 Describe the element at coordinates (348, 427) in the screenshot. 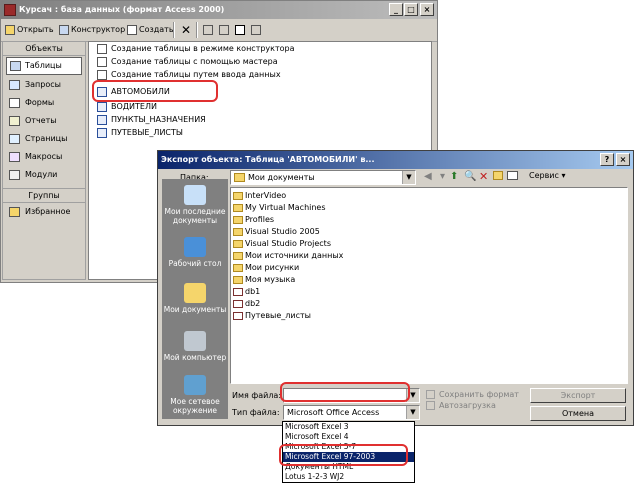

I see `filetype-option: Microsoft Excel 3` at that location.